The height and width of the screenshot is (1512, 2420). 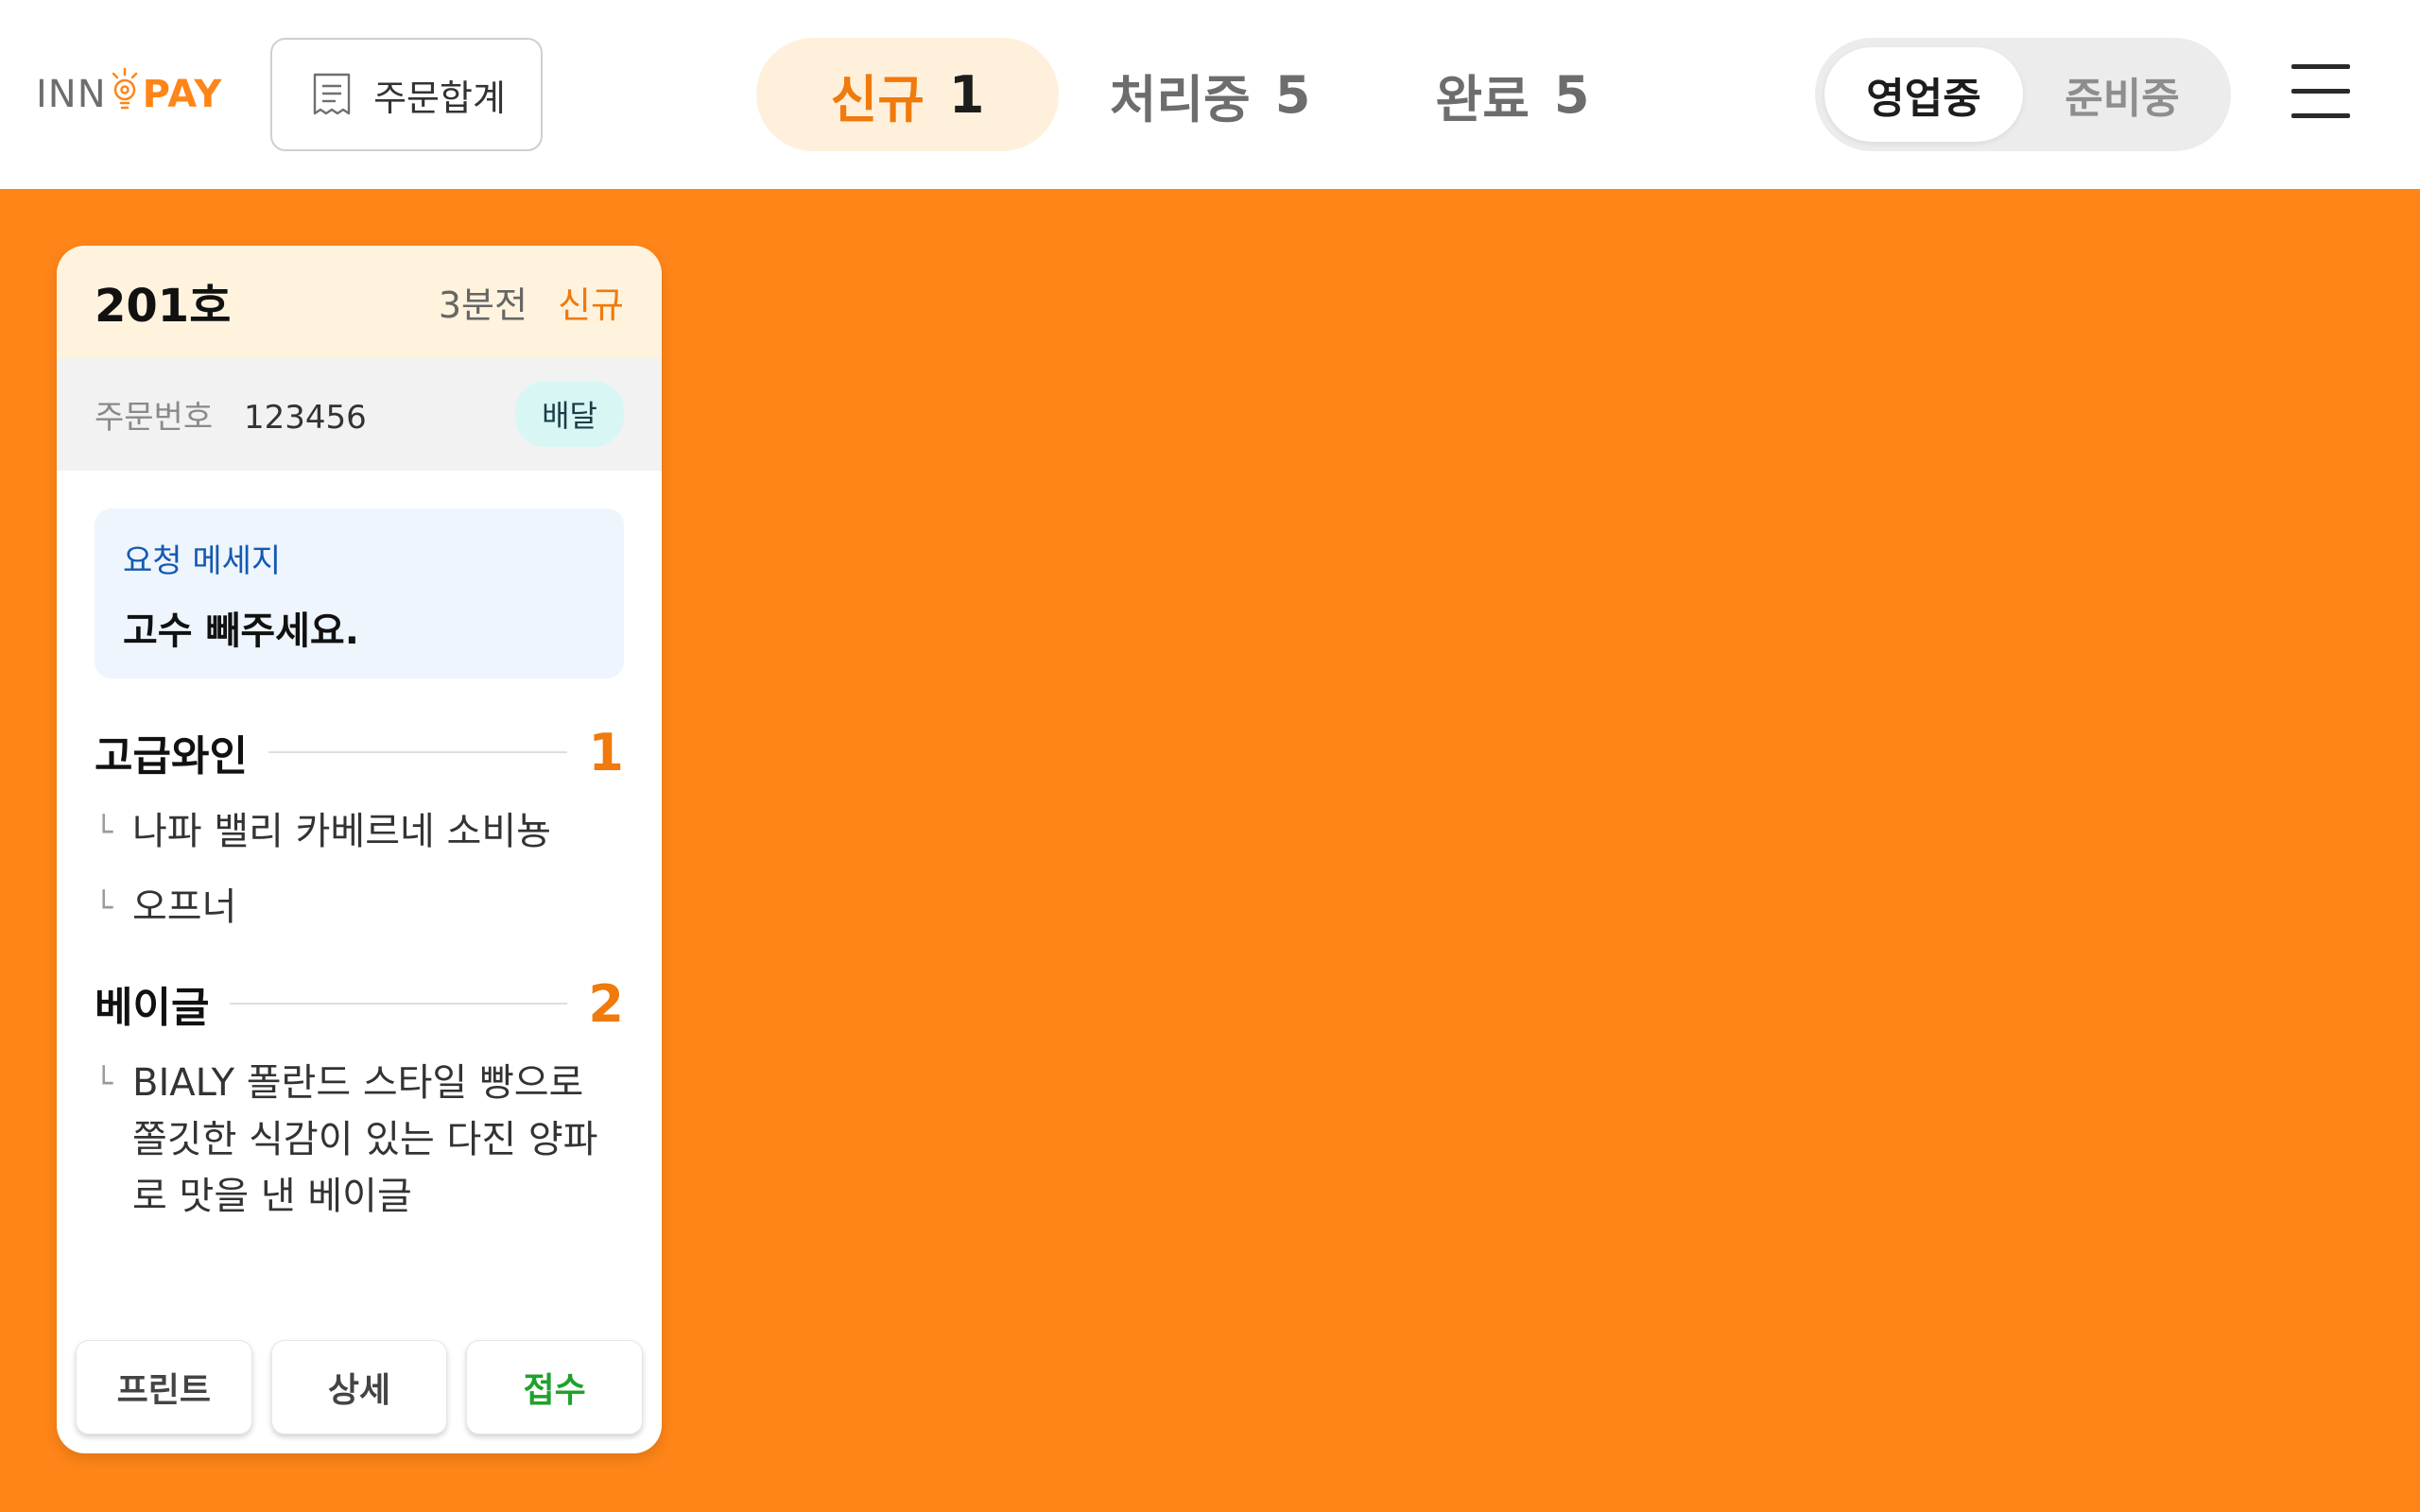 I want to click on order-sum-button: 주문합계, so click(x=407, y=94).